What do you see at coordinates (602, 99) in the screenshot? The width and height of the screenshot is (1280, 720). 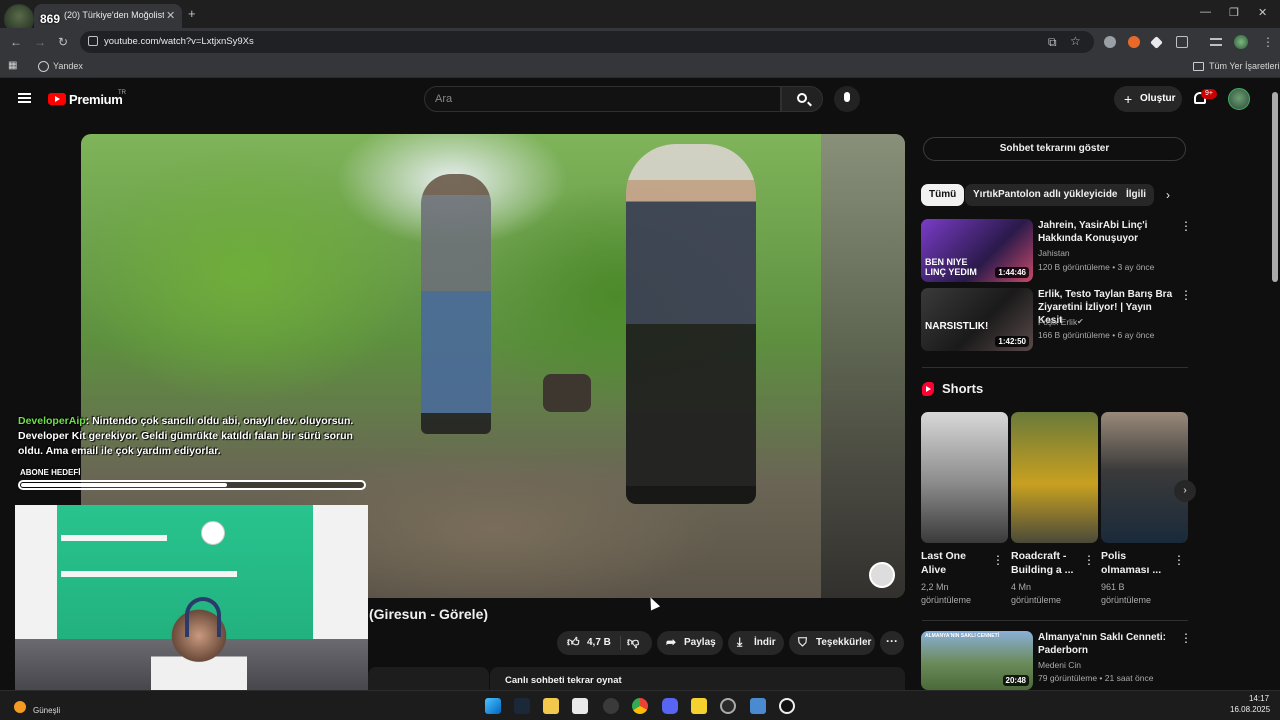 I see `search-input: Ara` at bounding box center [602, 99].